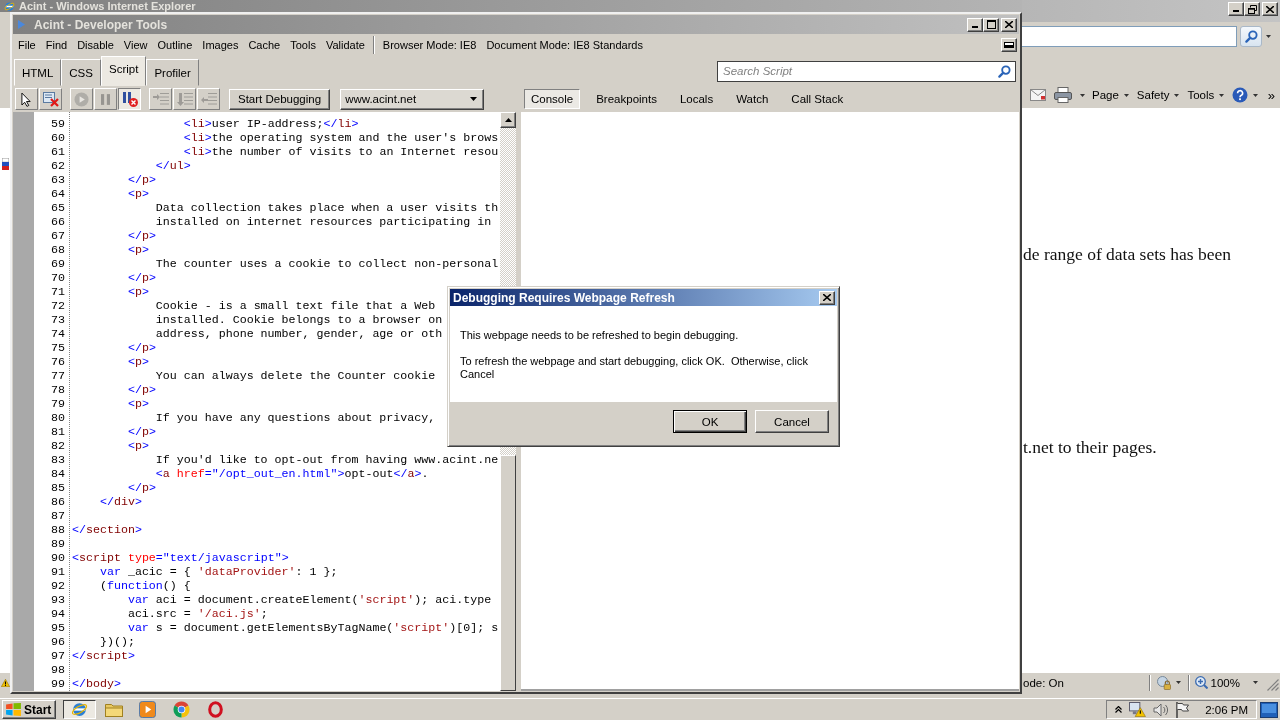  What do you see at coordinates (96, 683) in the screenshot?
I see `code-line: </body>` at bounding box center [96, 683].